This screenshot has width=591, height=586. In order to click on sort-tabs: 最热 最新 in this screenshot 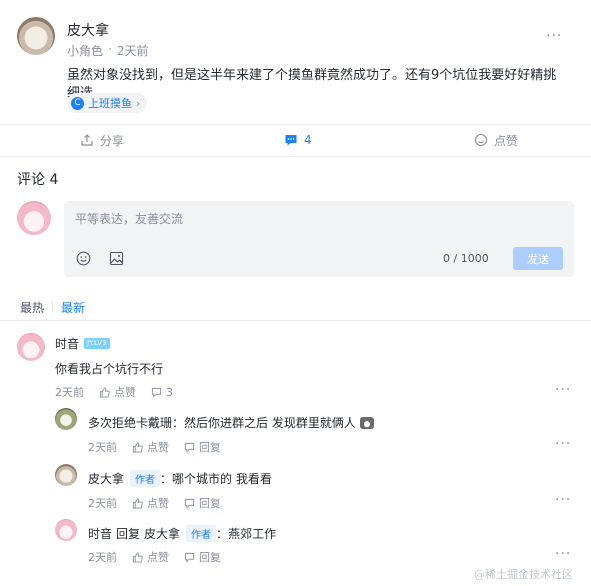, I will do `click(52, 307)`.